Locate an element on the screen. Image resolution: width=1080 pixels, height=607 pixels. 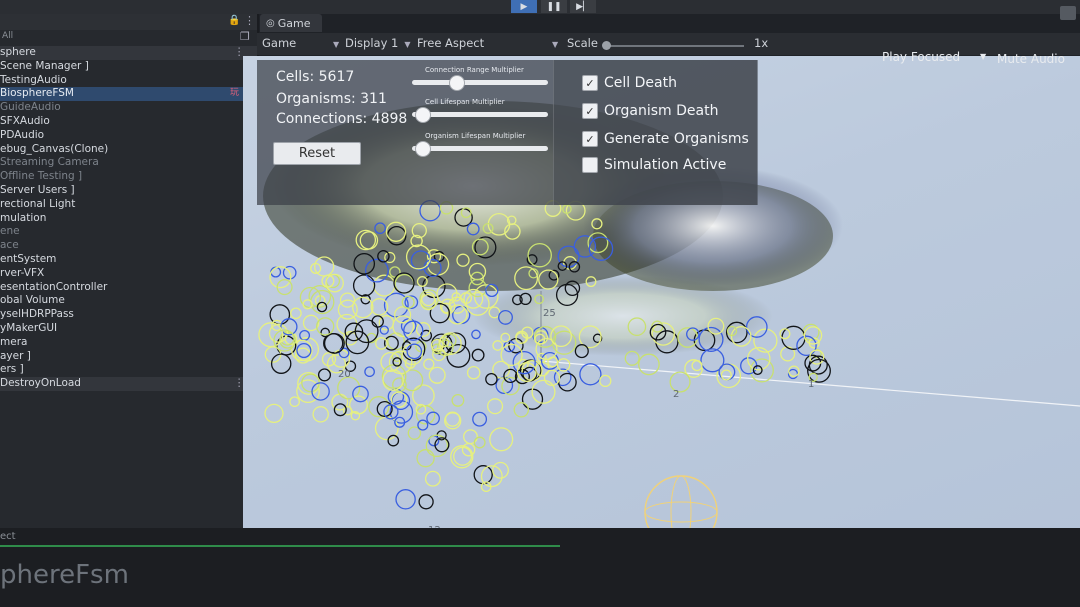
hierarchy-item: Scene Manager ] is located at coordinates (128, 67).